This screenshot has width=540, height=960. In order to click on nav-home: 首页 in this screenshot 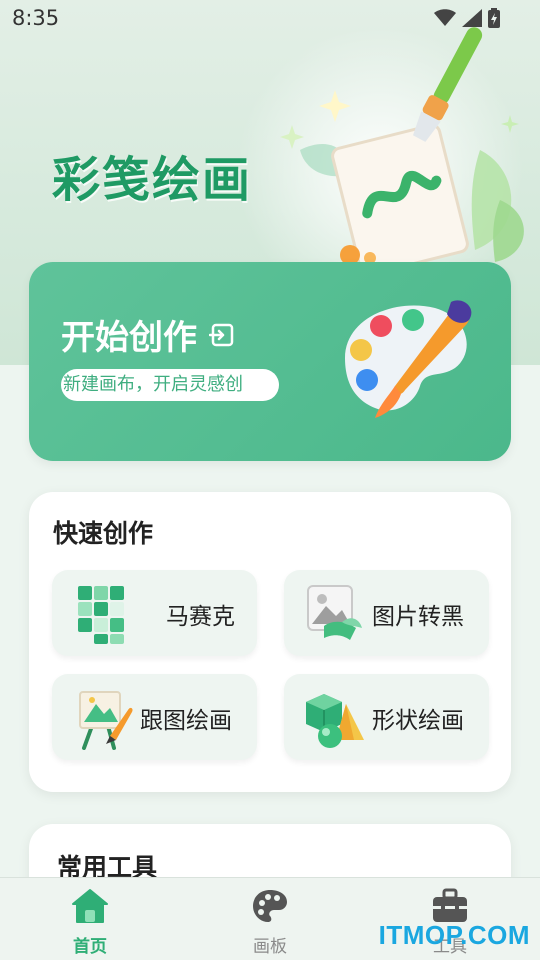, I will do `click(90, 922)`.